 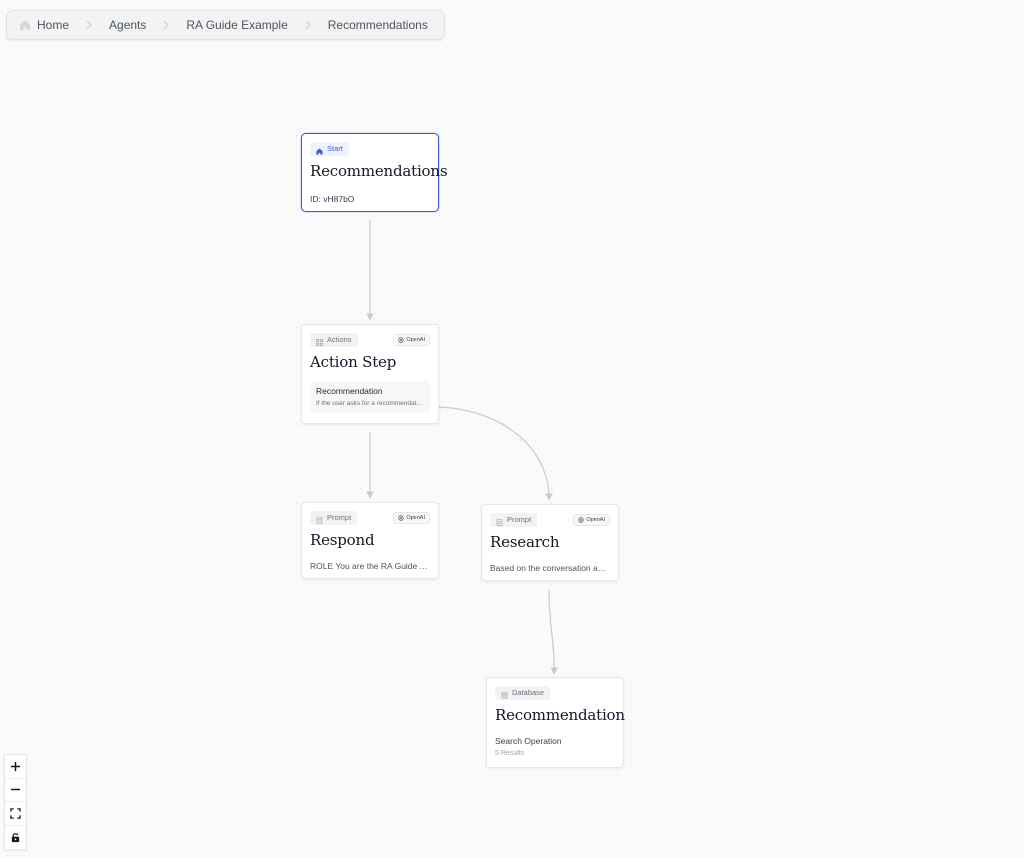 I want to click on actions-tag: Actions, so click(x=334, y=340).